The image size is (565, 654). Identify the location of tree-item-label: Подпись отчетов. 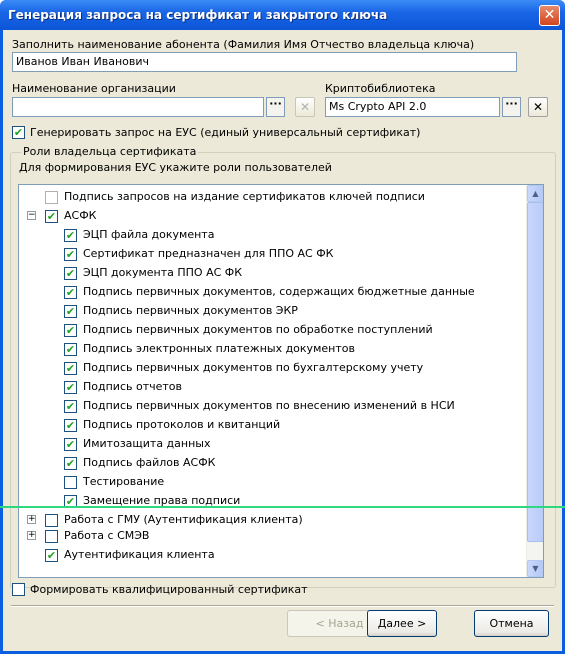
(132, 386).